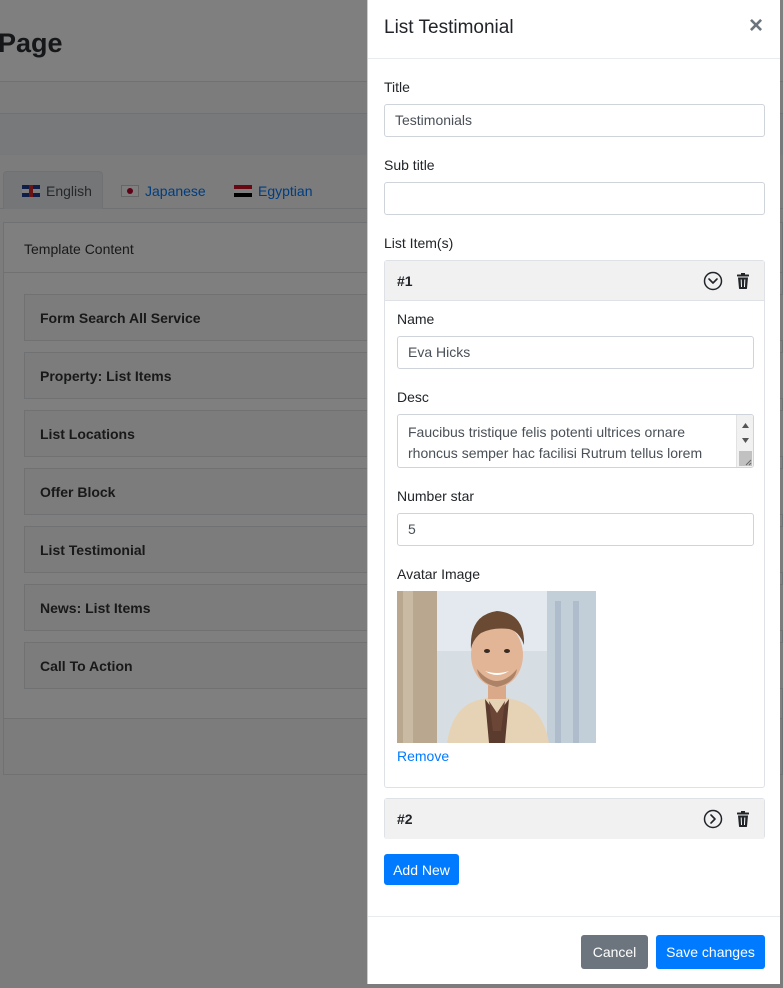 The height and width of the screenshot is (988, 783). Describe the element at coordinates (574, 950) in the screenshot. I see `modal-footer: Cancel Save changes` at that location.